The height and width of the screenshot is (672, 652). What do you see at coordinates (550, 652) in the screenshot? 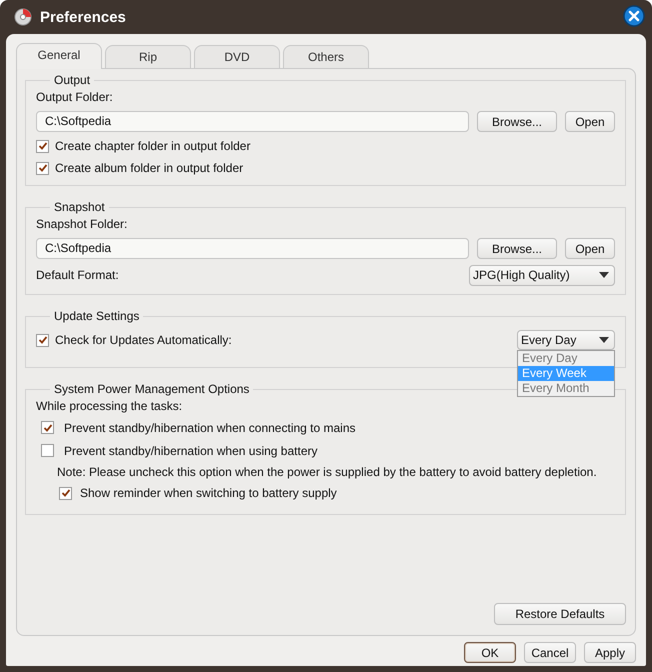
I see `dialog-button: Cancel` at bounding box center [550, 652].